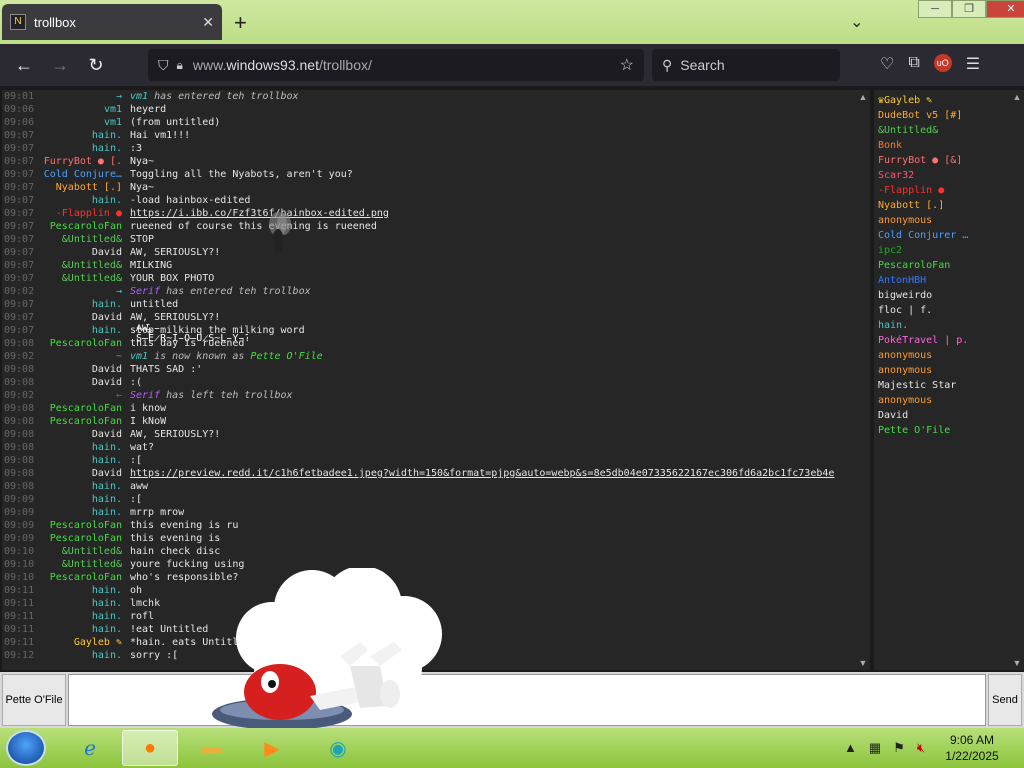 The height and width of the screenshot is (768, 1024). Describe the element at coordinates (942, 250) in the screenshot. I see `user-list-item: ipc2` at that location.